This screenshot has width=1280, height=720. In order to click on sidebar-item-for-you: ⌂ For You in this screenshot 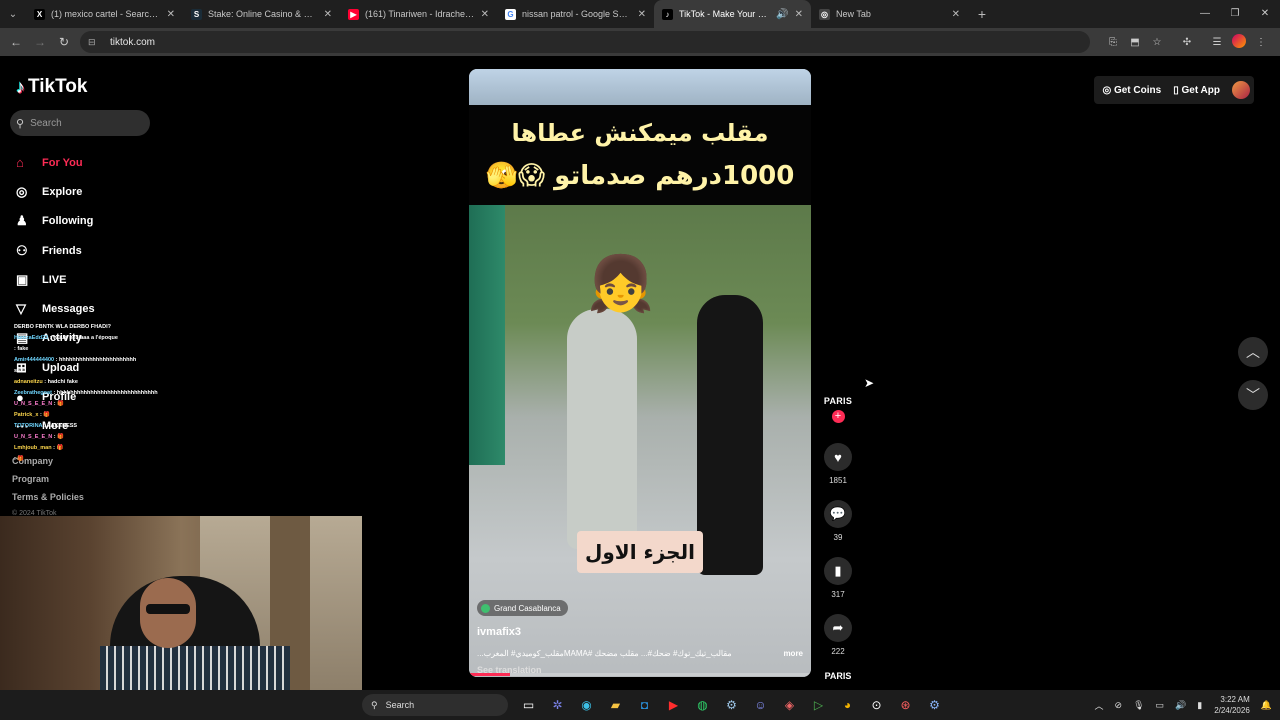, I will do `click(55, 162)`.